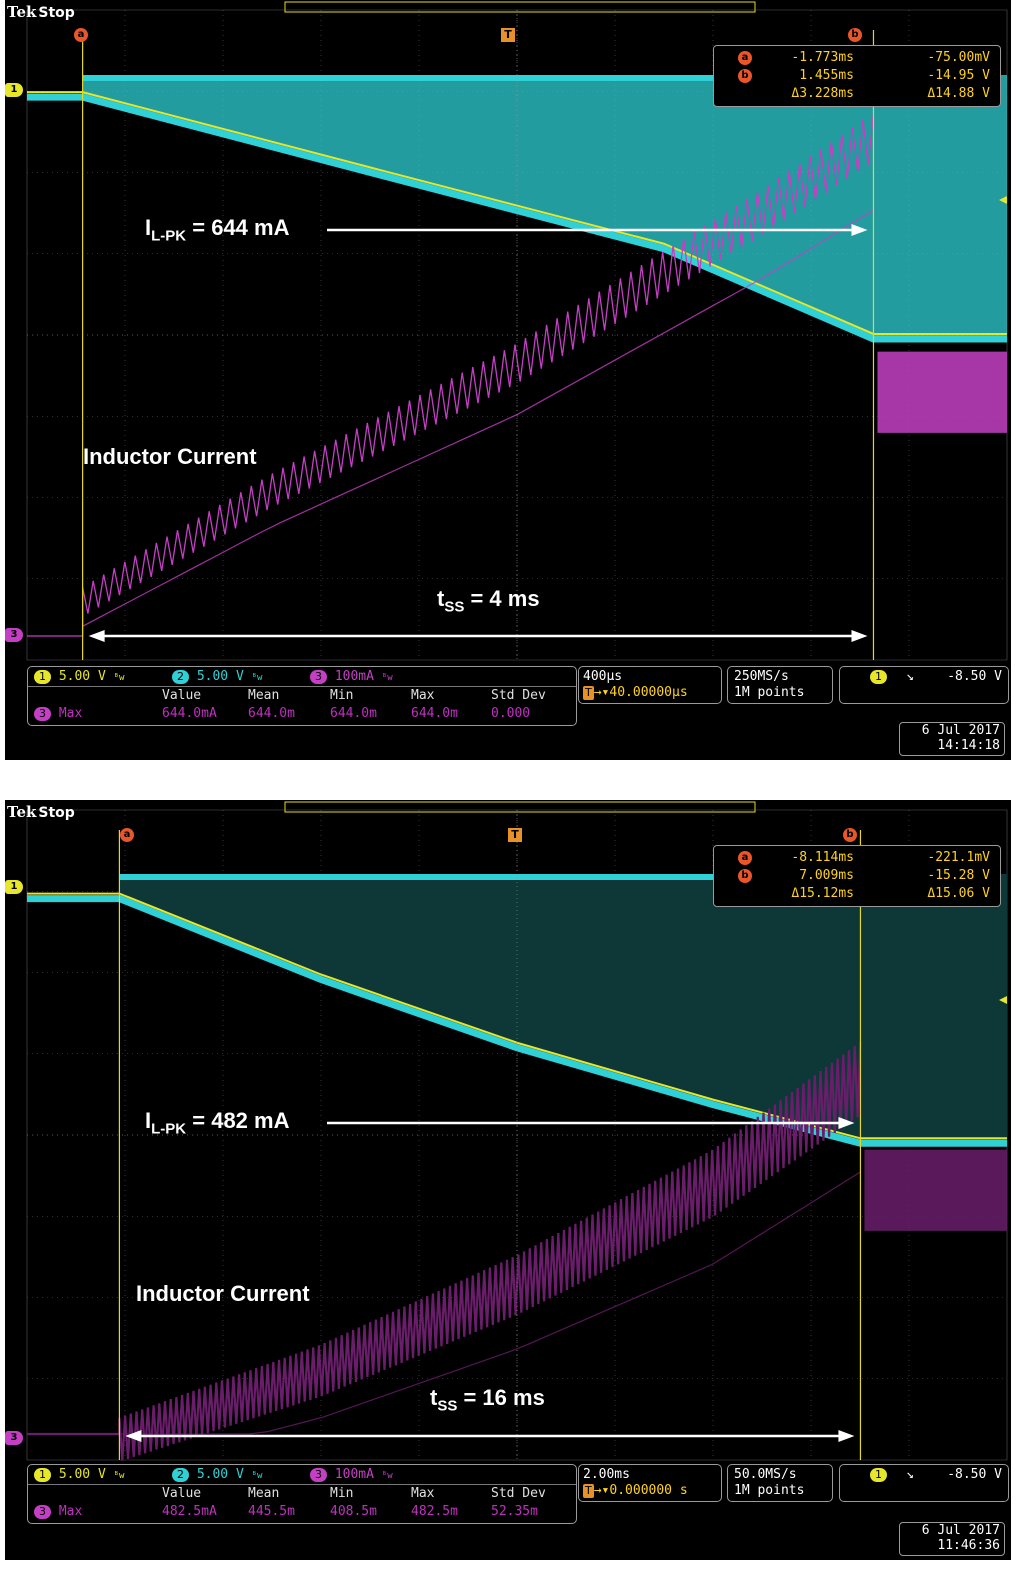  Describe the element at coordinates (119, 678) in the screenshot. I see `ch1-bw-limit-icon: ᴮw` at that location.